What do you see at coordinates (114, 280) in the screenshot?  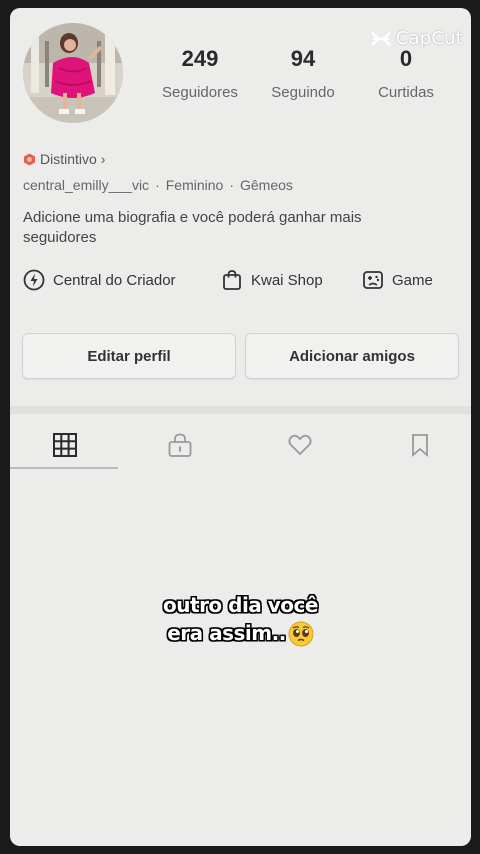 I see `creator-center-label: Central do Criador` at bounding box center [114, 280].